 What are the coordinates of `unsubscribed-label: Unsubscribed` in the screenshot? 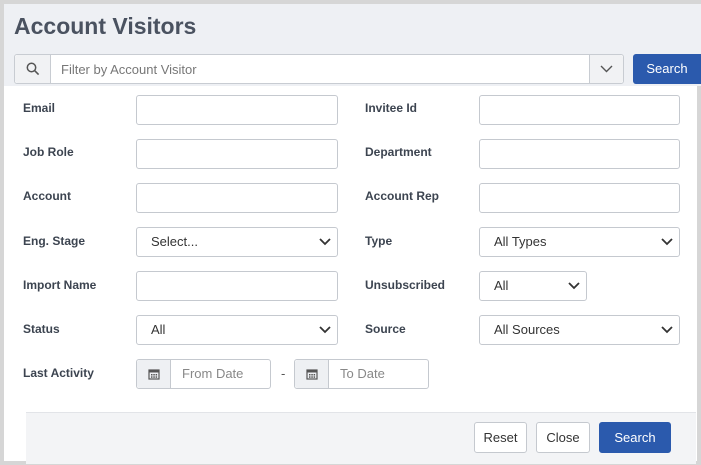 It's located at (405, 285).